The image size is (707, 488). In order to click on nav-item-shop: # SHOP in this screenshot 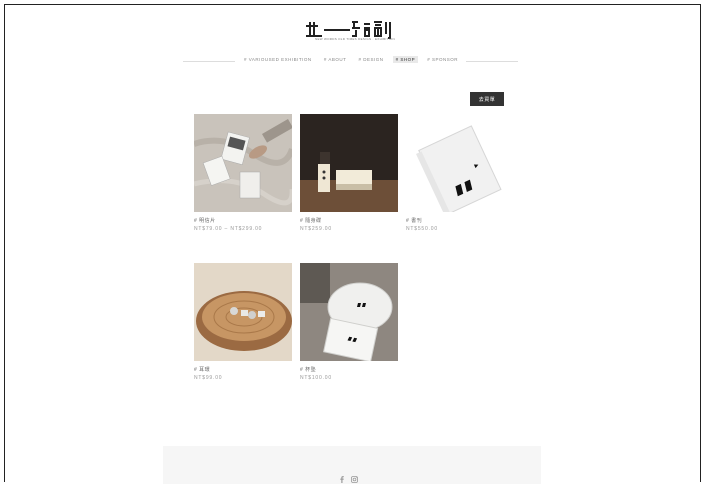, I will do `click(405, 59)`.